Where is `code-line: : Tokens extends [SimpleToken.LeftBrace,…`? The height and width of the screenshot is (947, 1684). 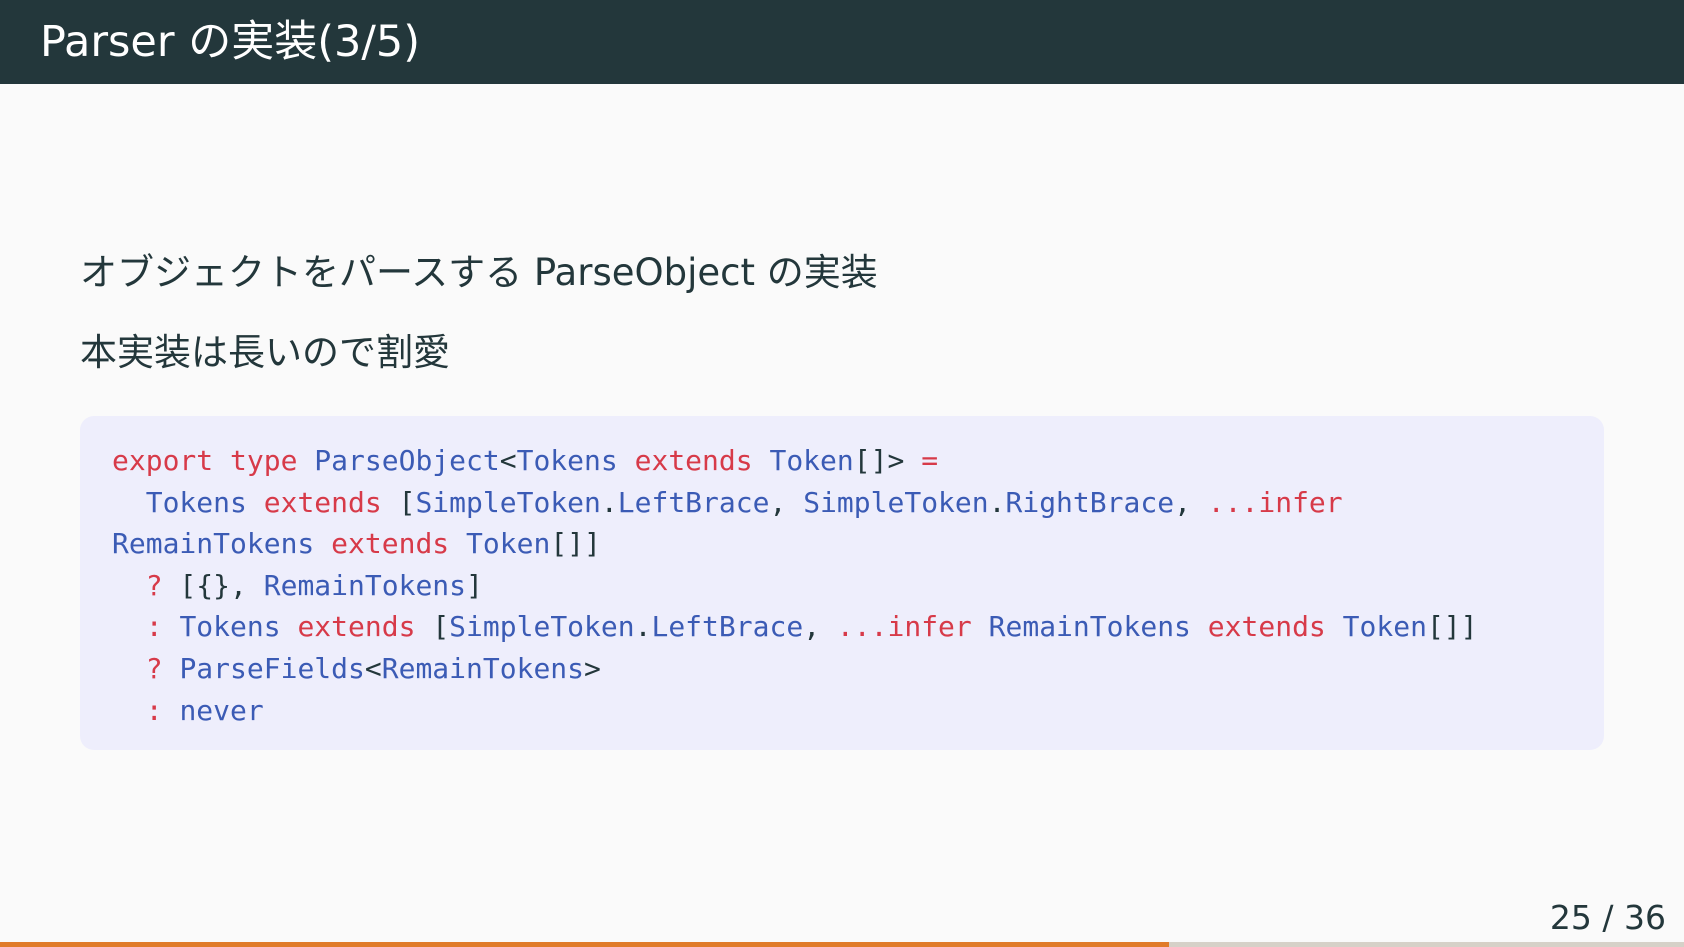
code-line: : Tokens extends [SimpleToken.LeftBrace,… is located at coordinates (842, 627).